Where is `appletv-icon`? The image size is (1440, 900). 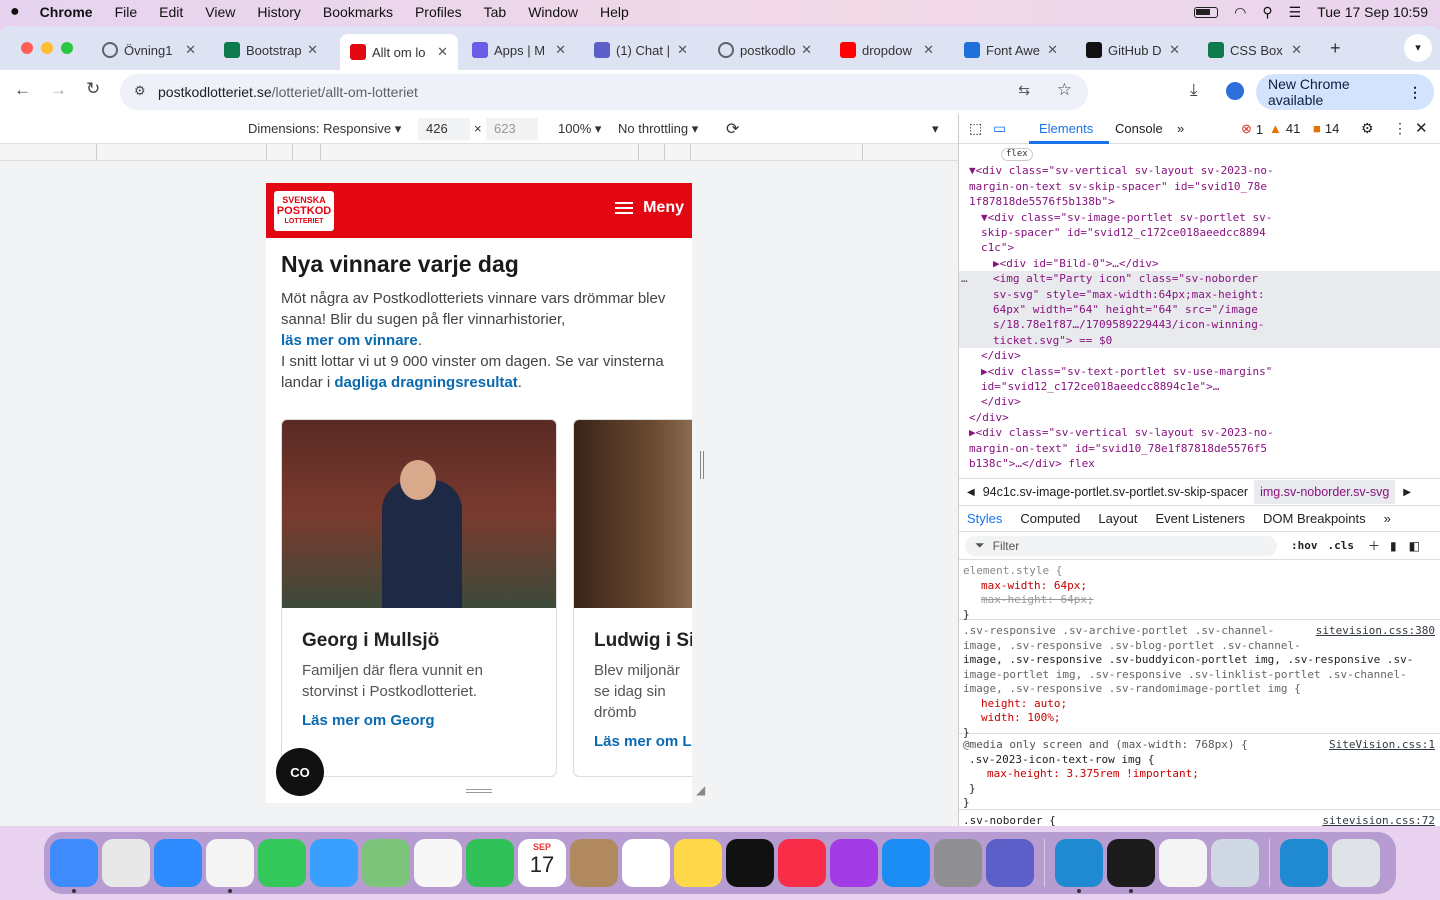 appletv-icon is located at coordinates (750, 863).